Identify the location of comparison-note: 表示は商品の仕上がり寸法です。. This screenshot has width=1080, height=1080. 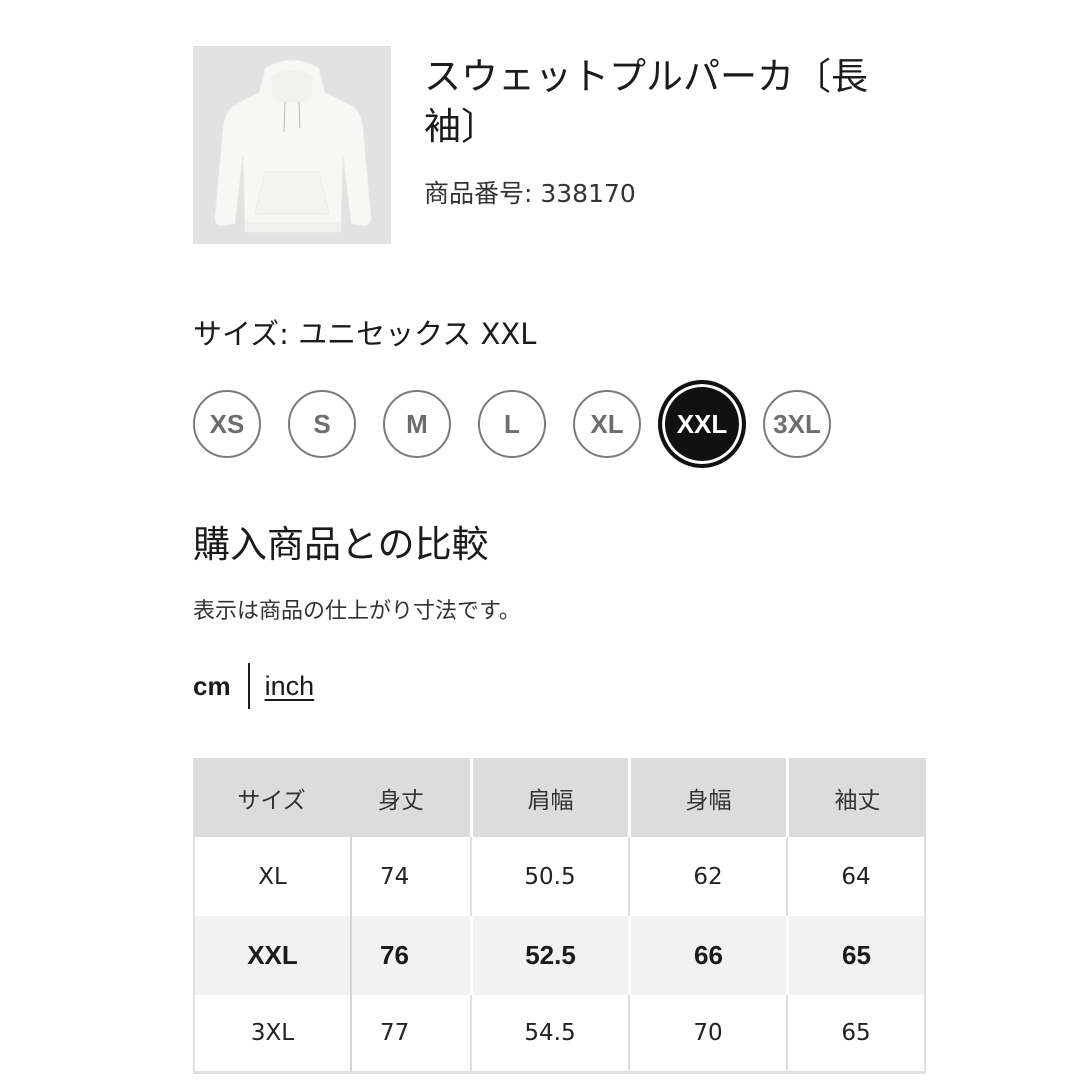
(357, 611).